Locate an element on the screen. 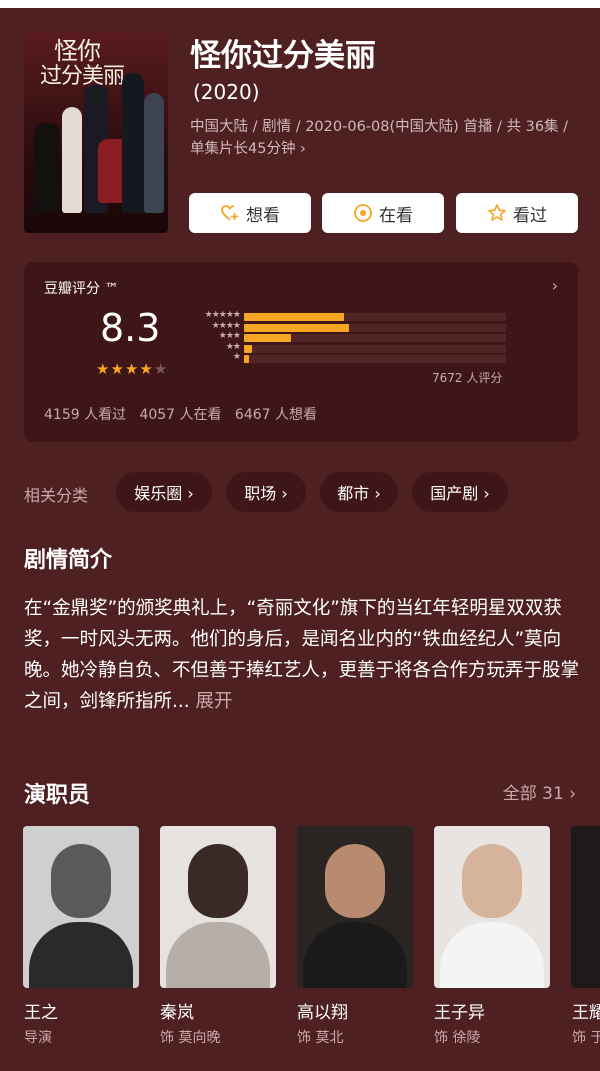 Image resolution: width=600 pixels, height=1071 pixels. watched-count: 4159 人看过 is located at coordinates (85, 415).